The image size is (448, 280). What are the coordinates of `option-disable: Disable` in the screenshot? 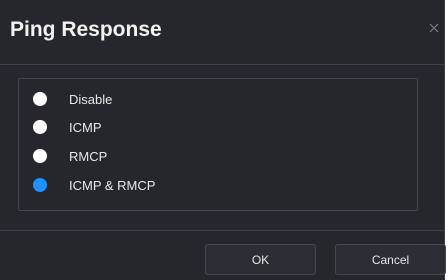 It's located at (72, 99).